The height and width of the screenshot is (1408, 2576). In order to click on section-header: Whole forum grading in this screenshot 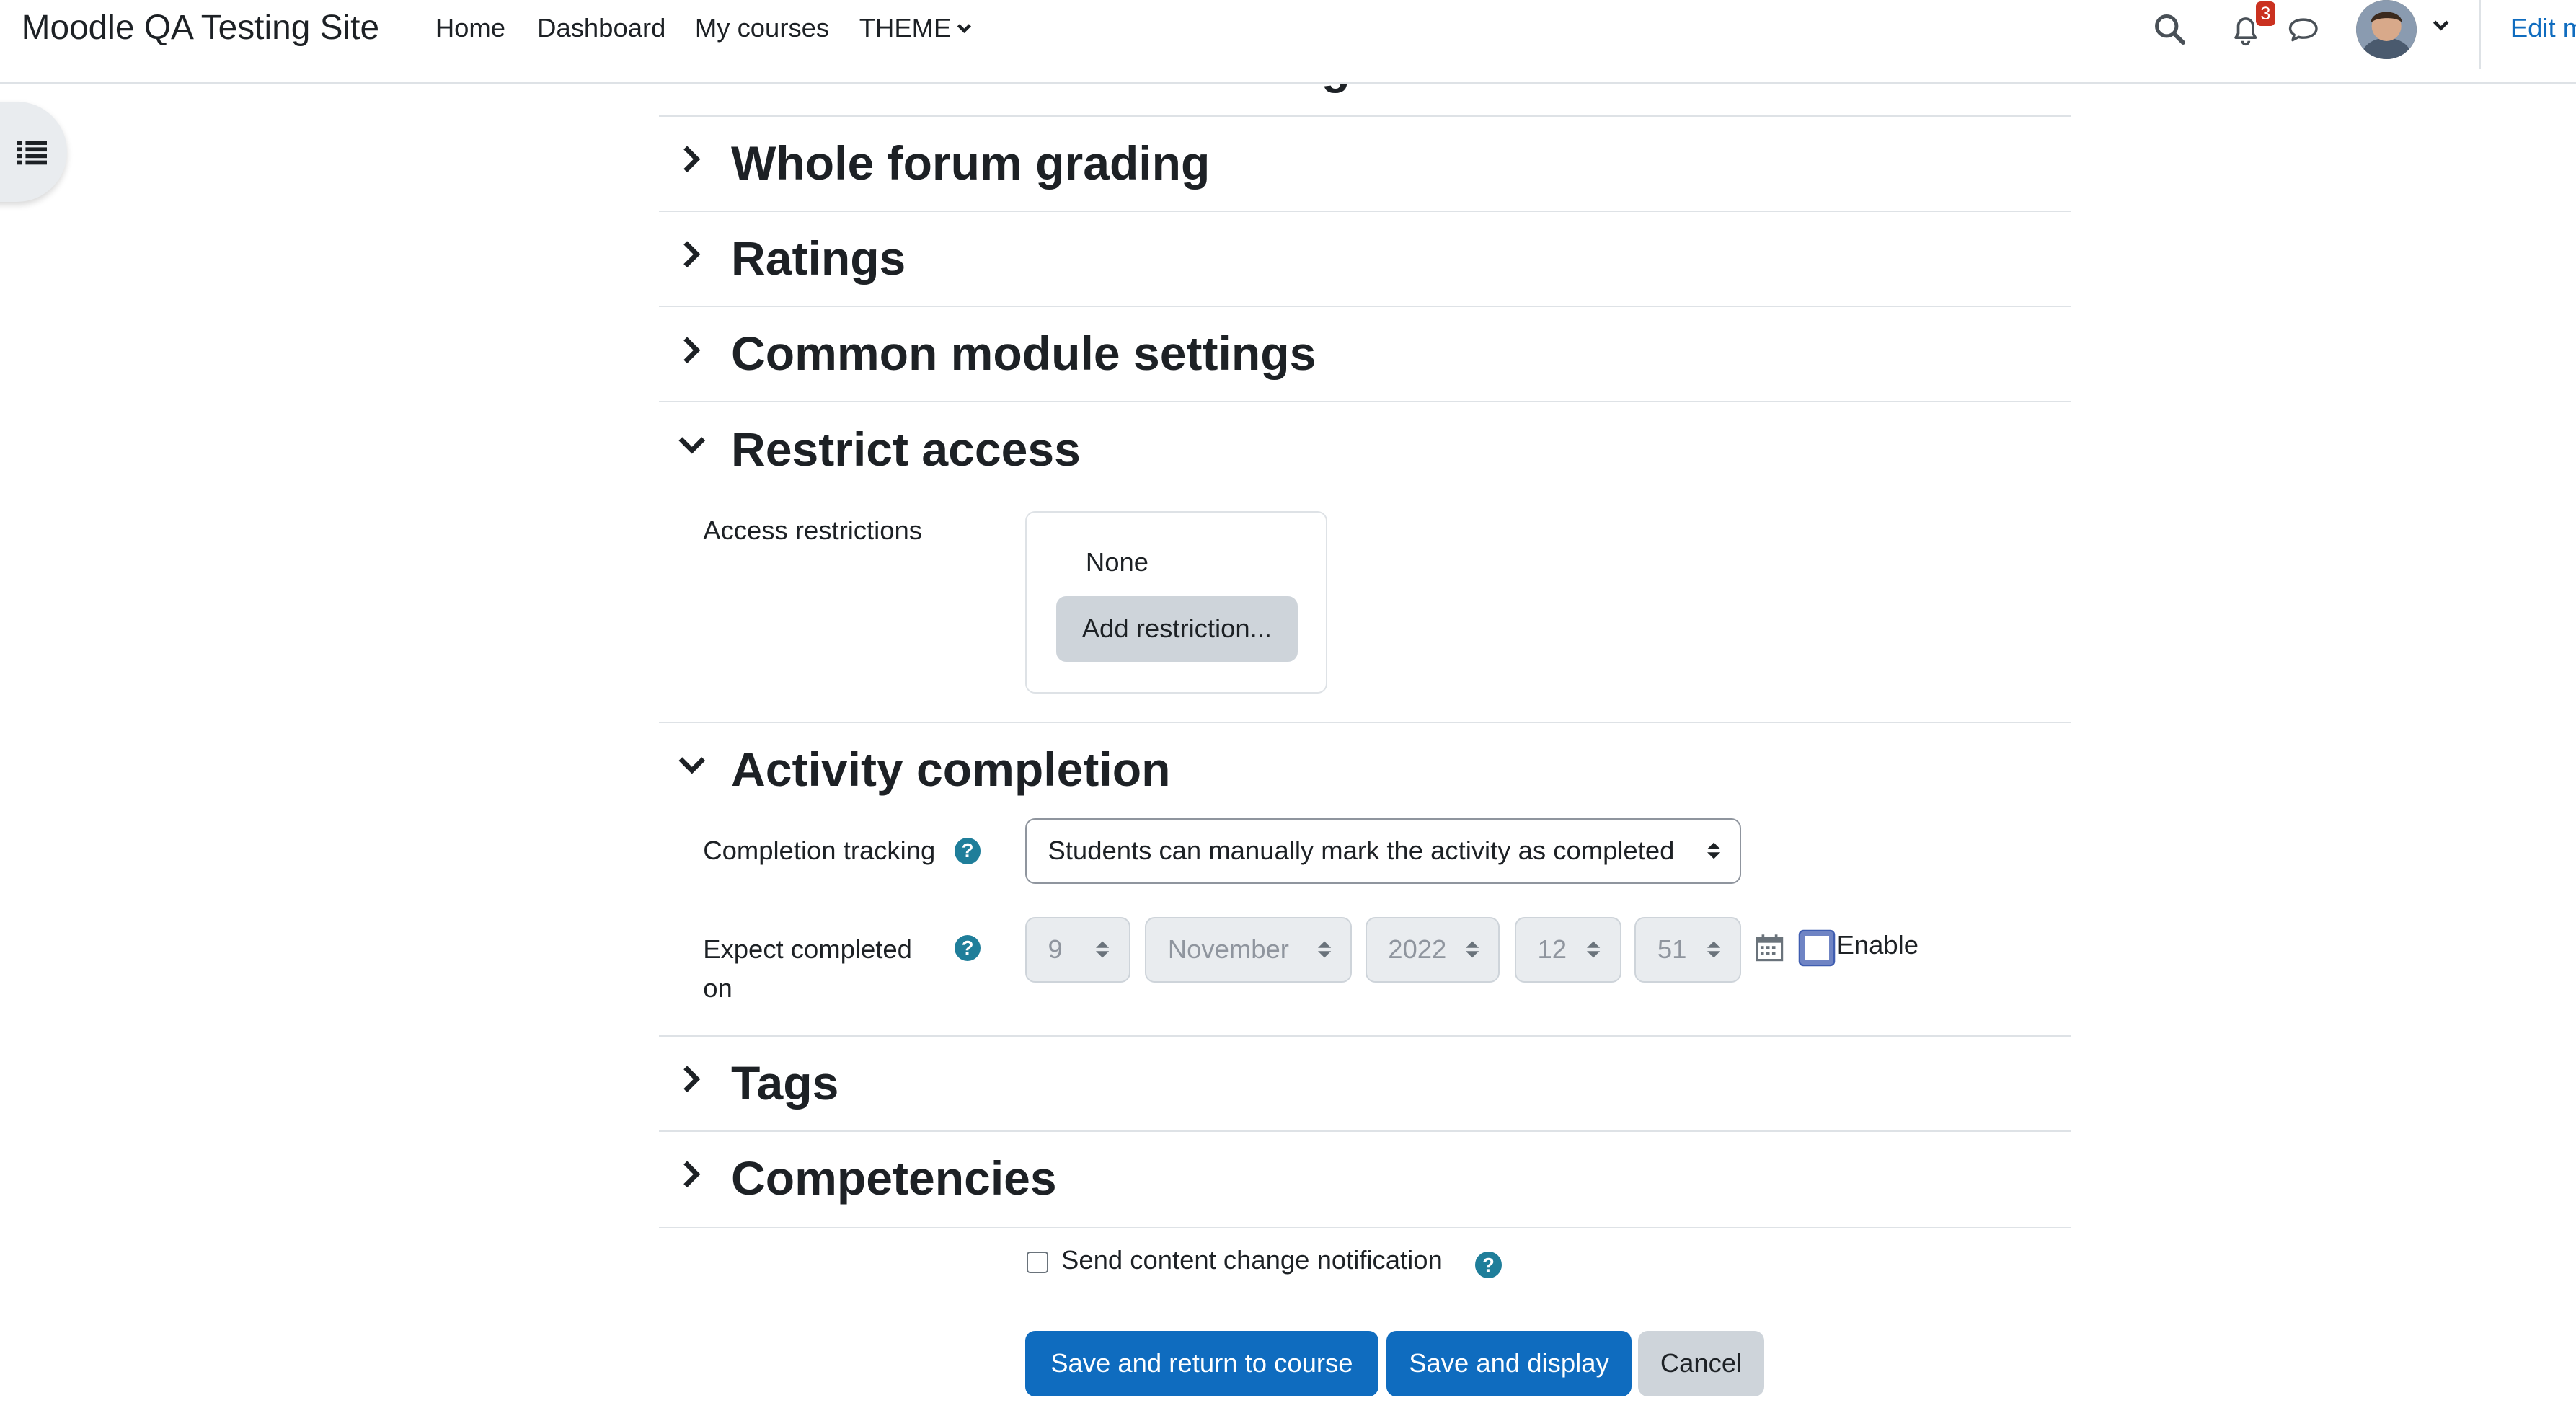, I will do `click(1365, 164)`.